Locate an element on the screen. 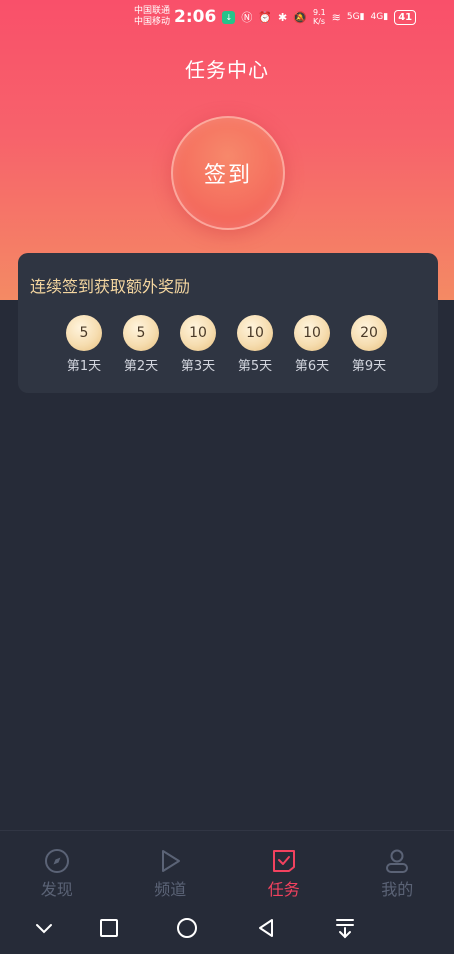  tab-label: 我的 is located at coordinates (397, 889).